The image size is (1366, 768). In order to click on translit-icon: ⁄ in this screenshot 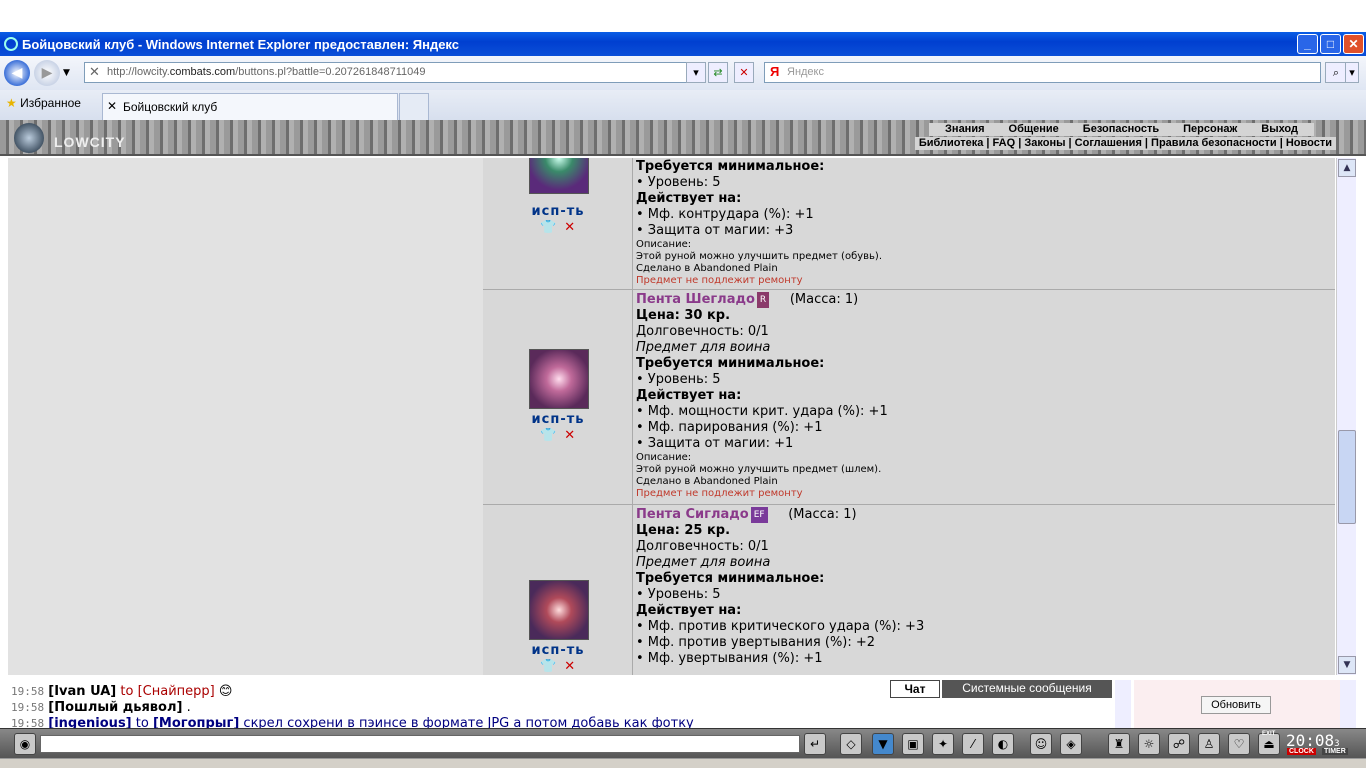, I will do `click(973, 744)`.